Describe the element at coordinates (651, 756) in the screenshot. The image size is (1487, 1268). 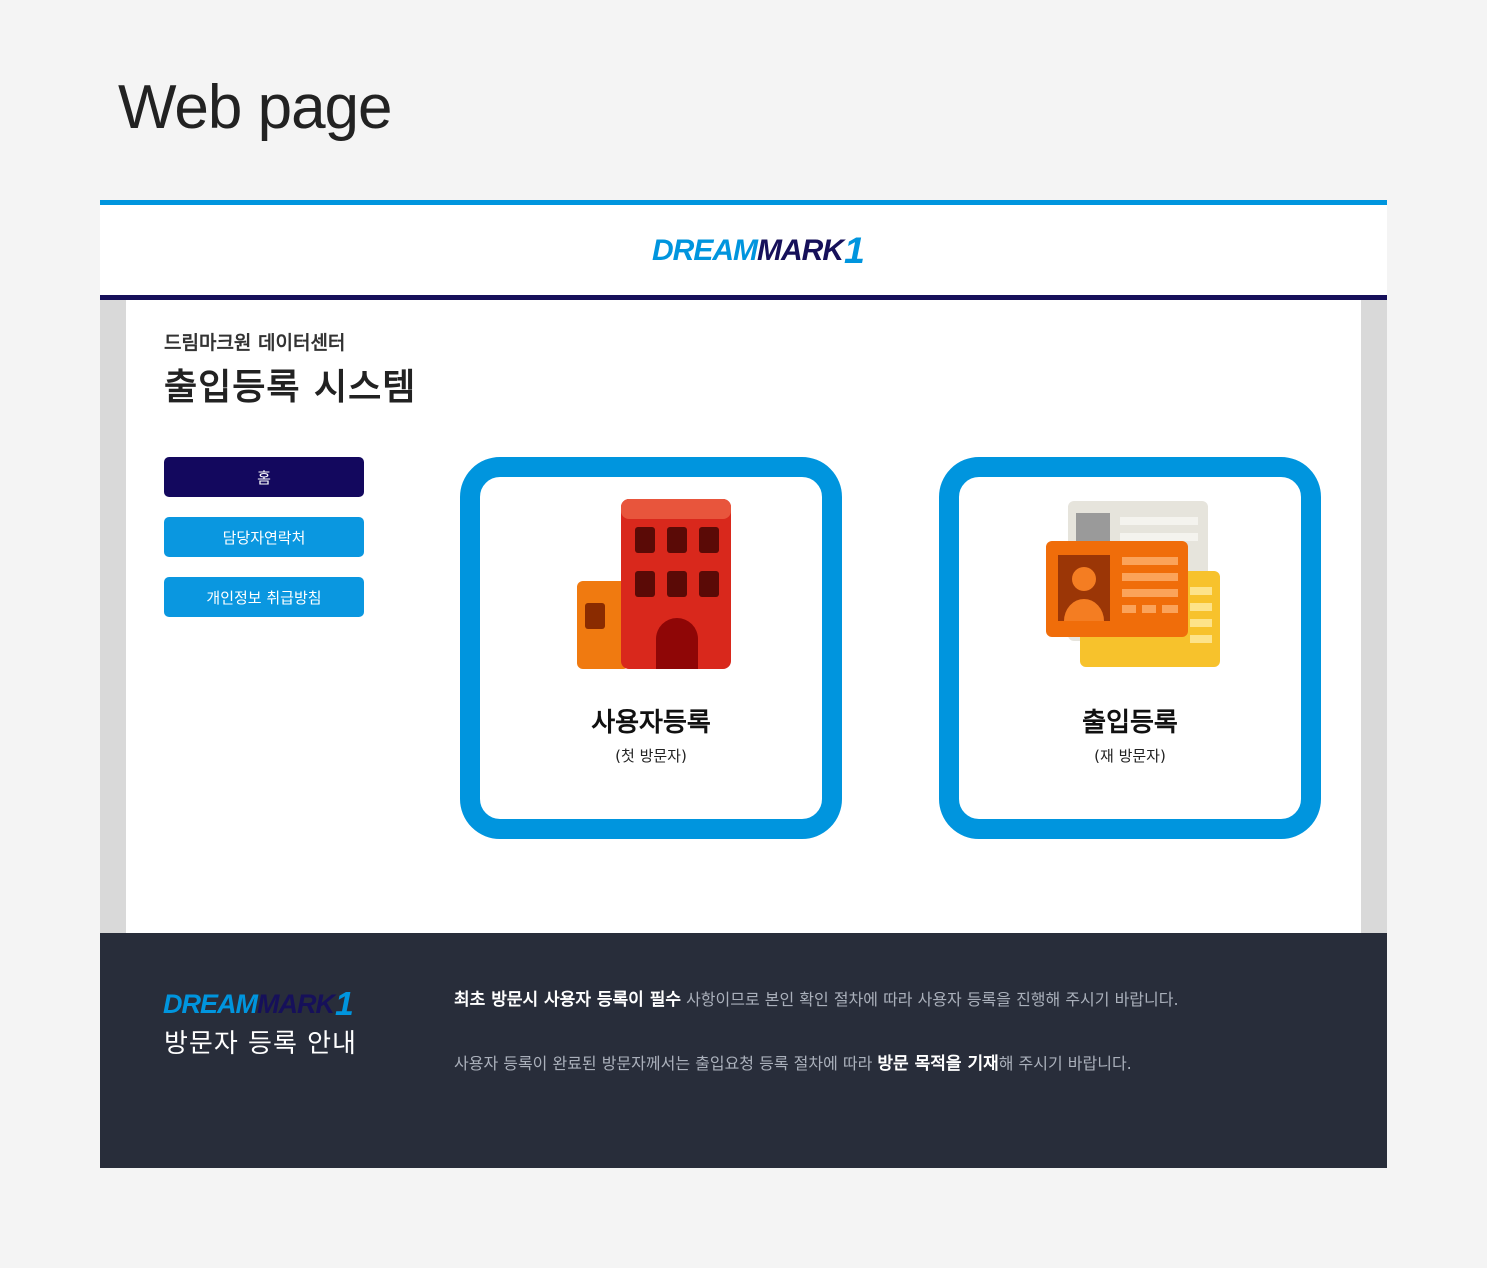
I see `user-registration-subtitle: (첫 방문자)` at that location.